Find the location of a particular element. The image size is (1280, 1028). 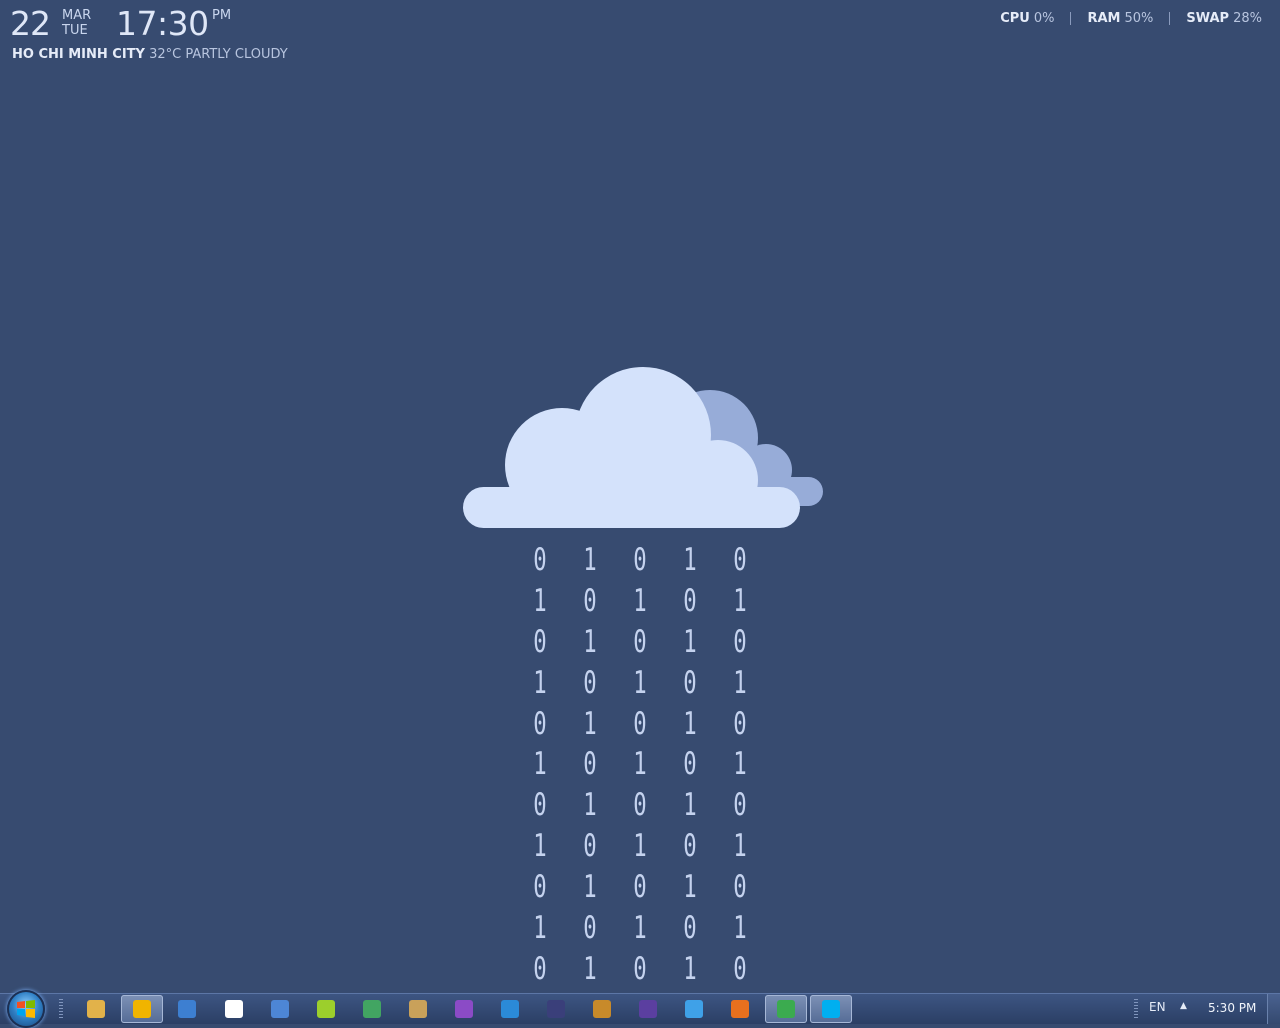

windows-logo-icon is located at coordinates (26, 1009).